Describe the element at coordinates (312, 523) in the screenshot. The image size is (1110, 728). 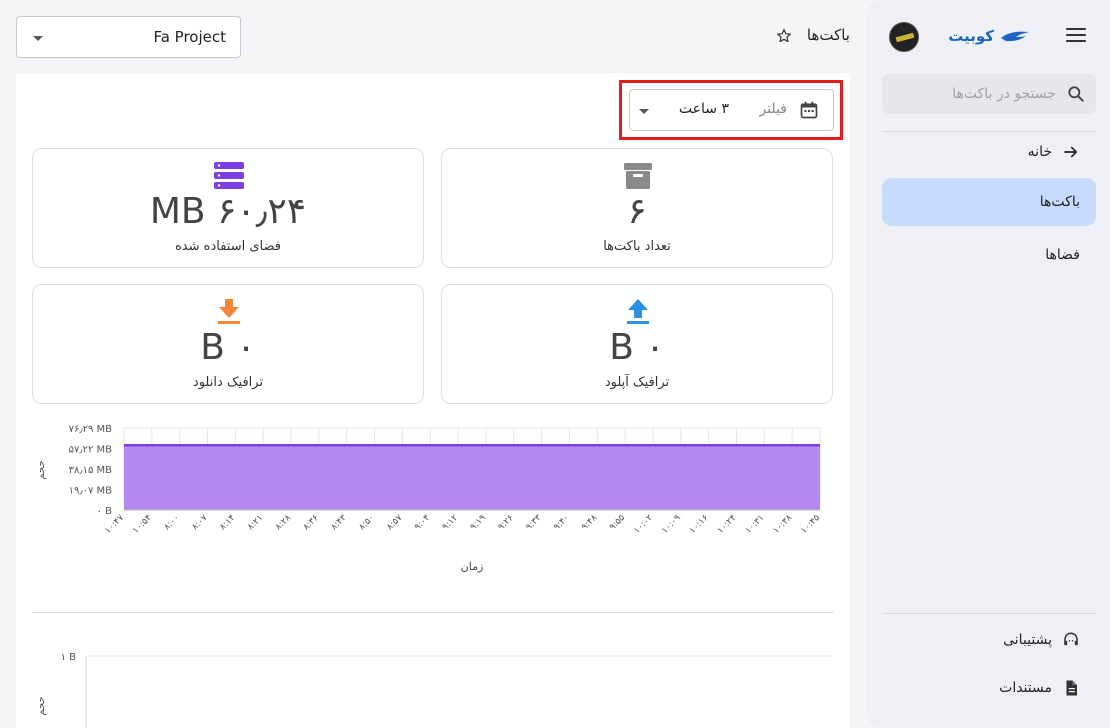
I see `x-tick-label: ۸:۳۶` at that location.